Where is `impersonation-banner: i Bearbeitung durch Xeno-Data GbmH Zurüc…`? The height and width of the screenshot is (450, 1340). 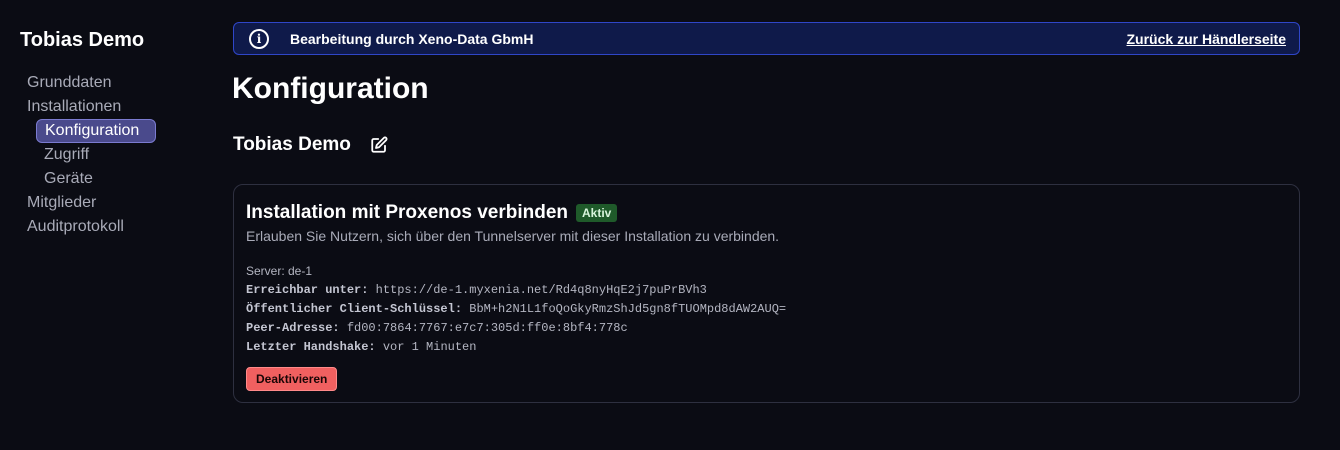
impersonation-banner: i Bearbeitung durch Xeno-Data GbmH Zurüc… is located at coordinates (766, 38).